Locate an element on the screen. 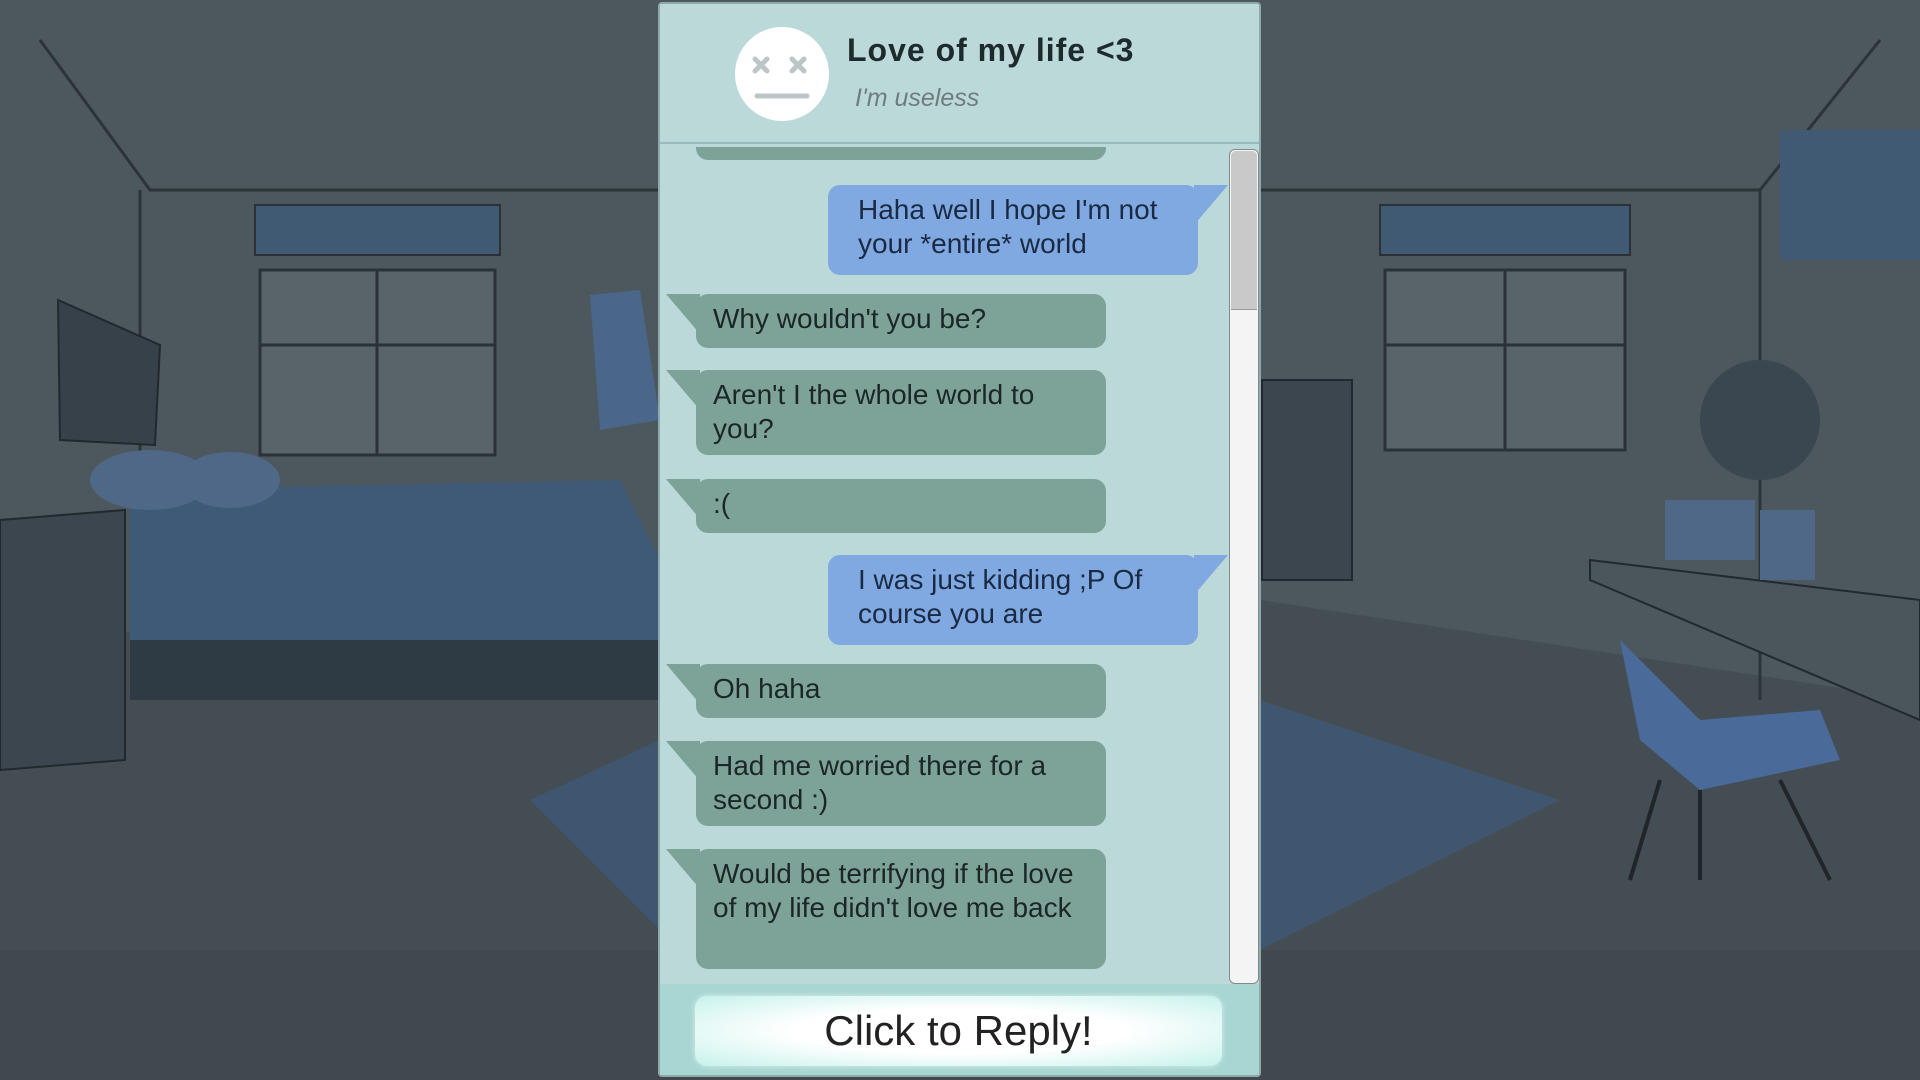 The height and width of the screenshot is (1080, 1920). message-text: :( is located at coordinates (722, 503).